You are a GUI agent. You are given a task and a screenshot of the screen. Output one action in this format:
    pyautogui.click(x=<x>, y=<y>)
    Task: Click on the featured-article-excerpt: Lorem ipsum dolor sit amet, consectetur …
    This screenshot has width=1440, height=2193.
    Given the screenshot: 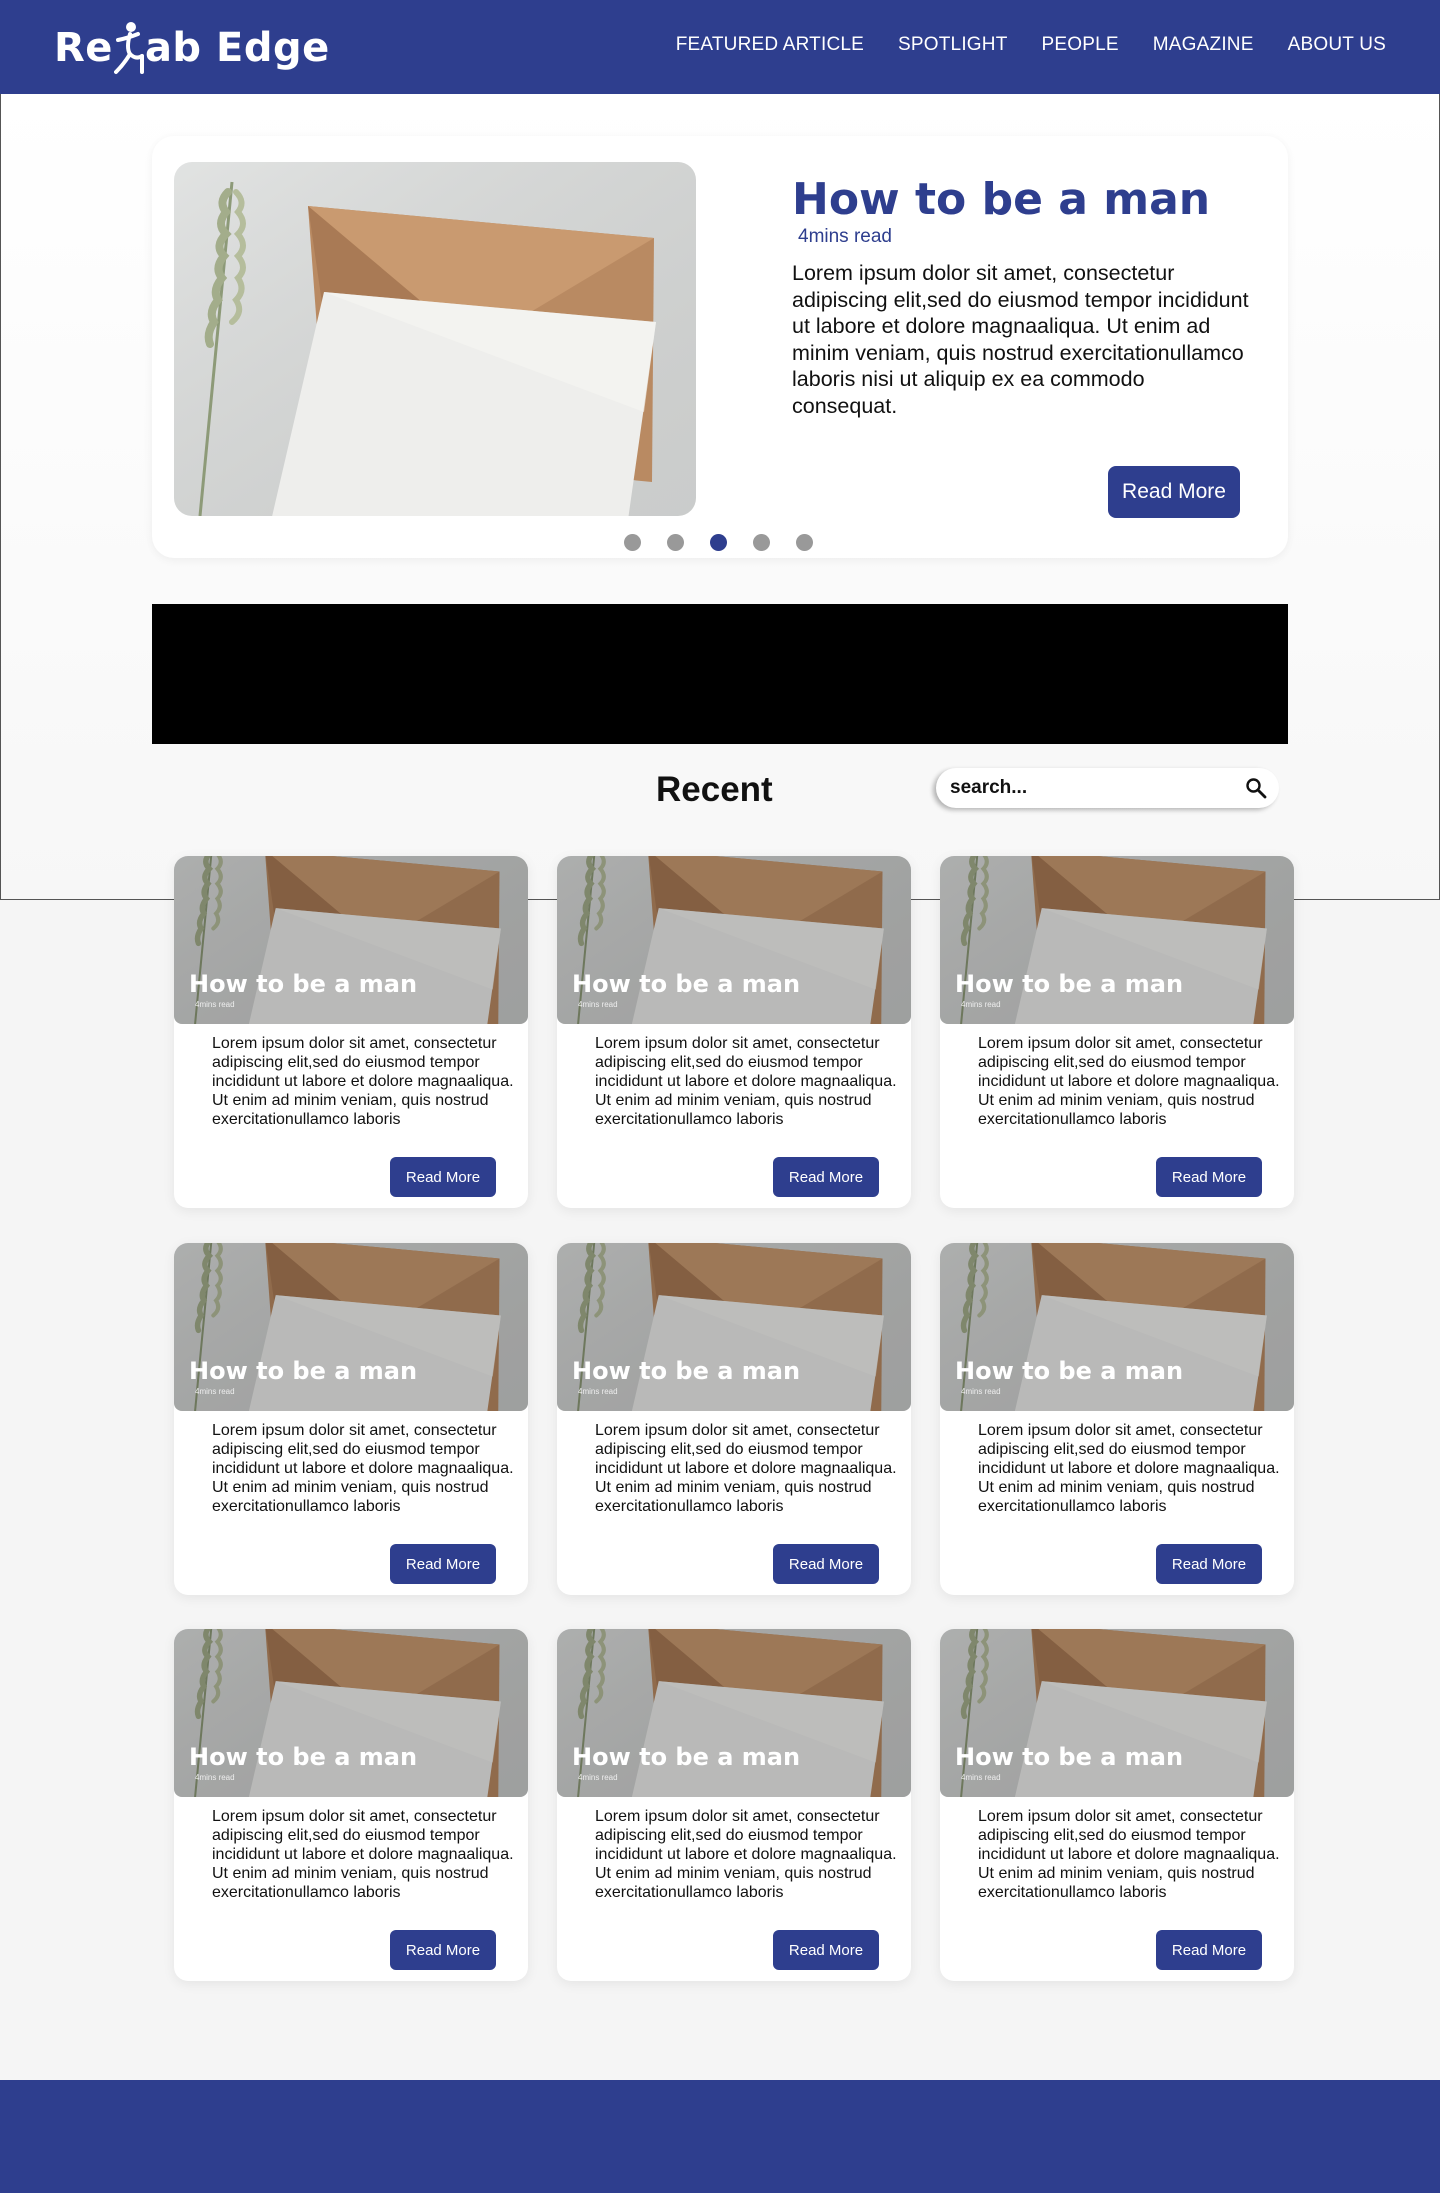 What is the action you would take?
    pyautogui.click(x=1020, y=339)
    